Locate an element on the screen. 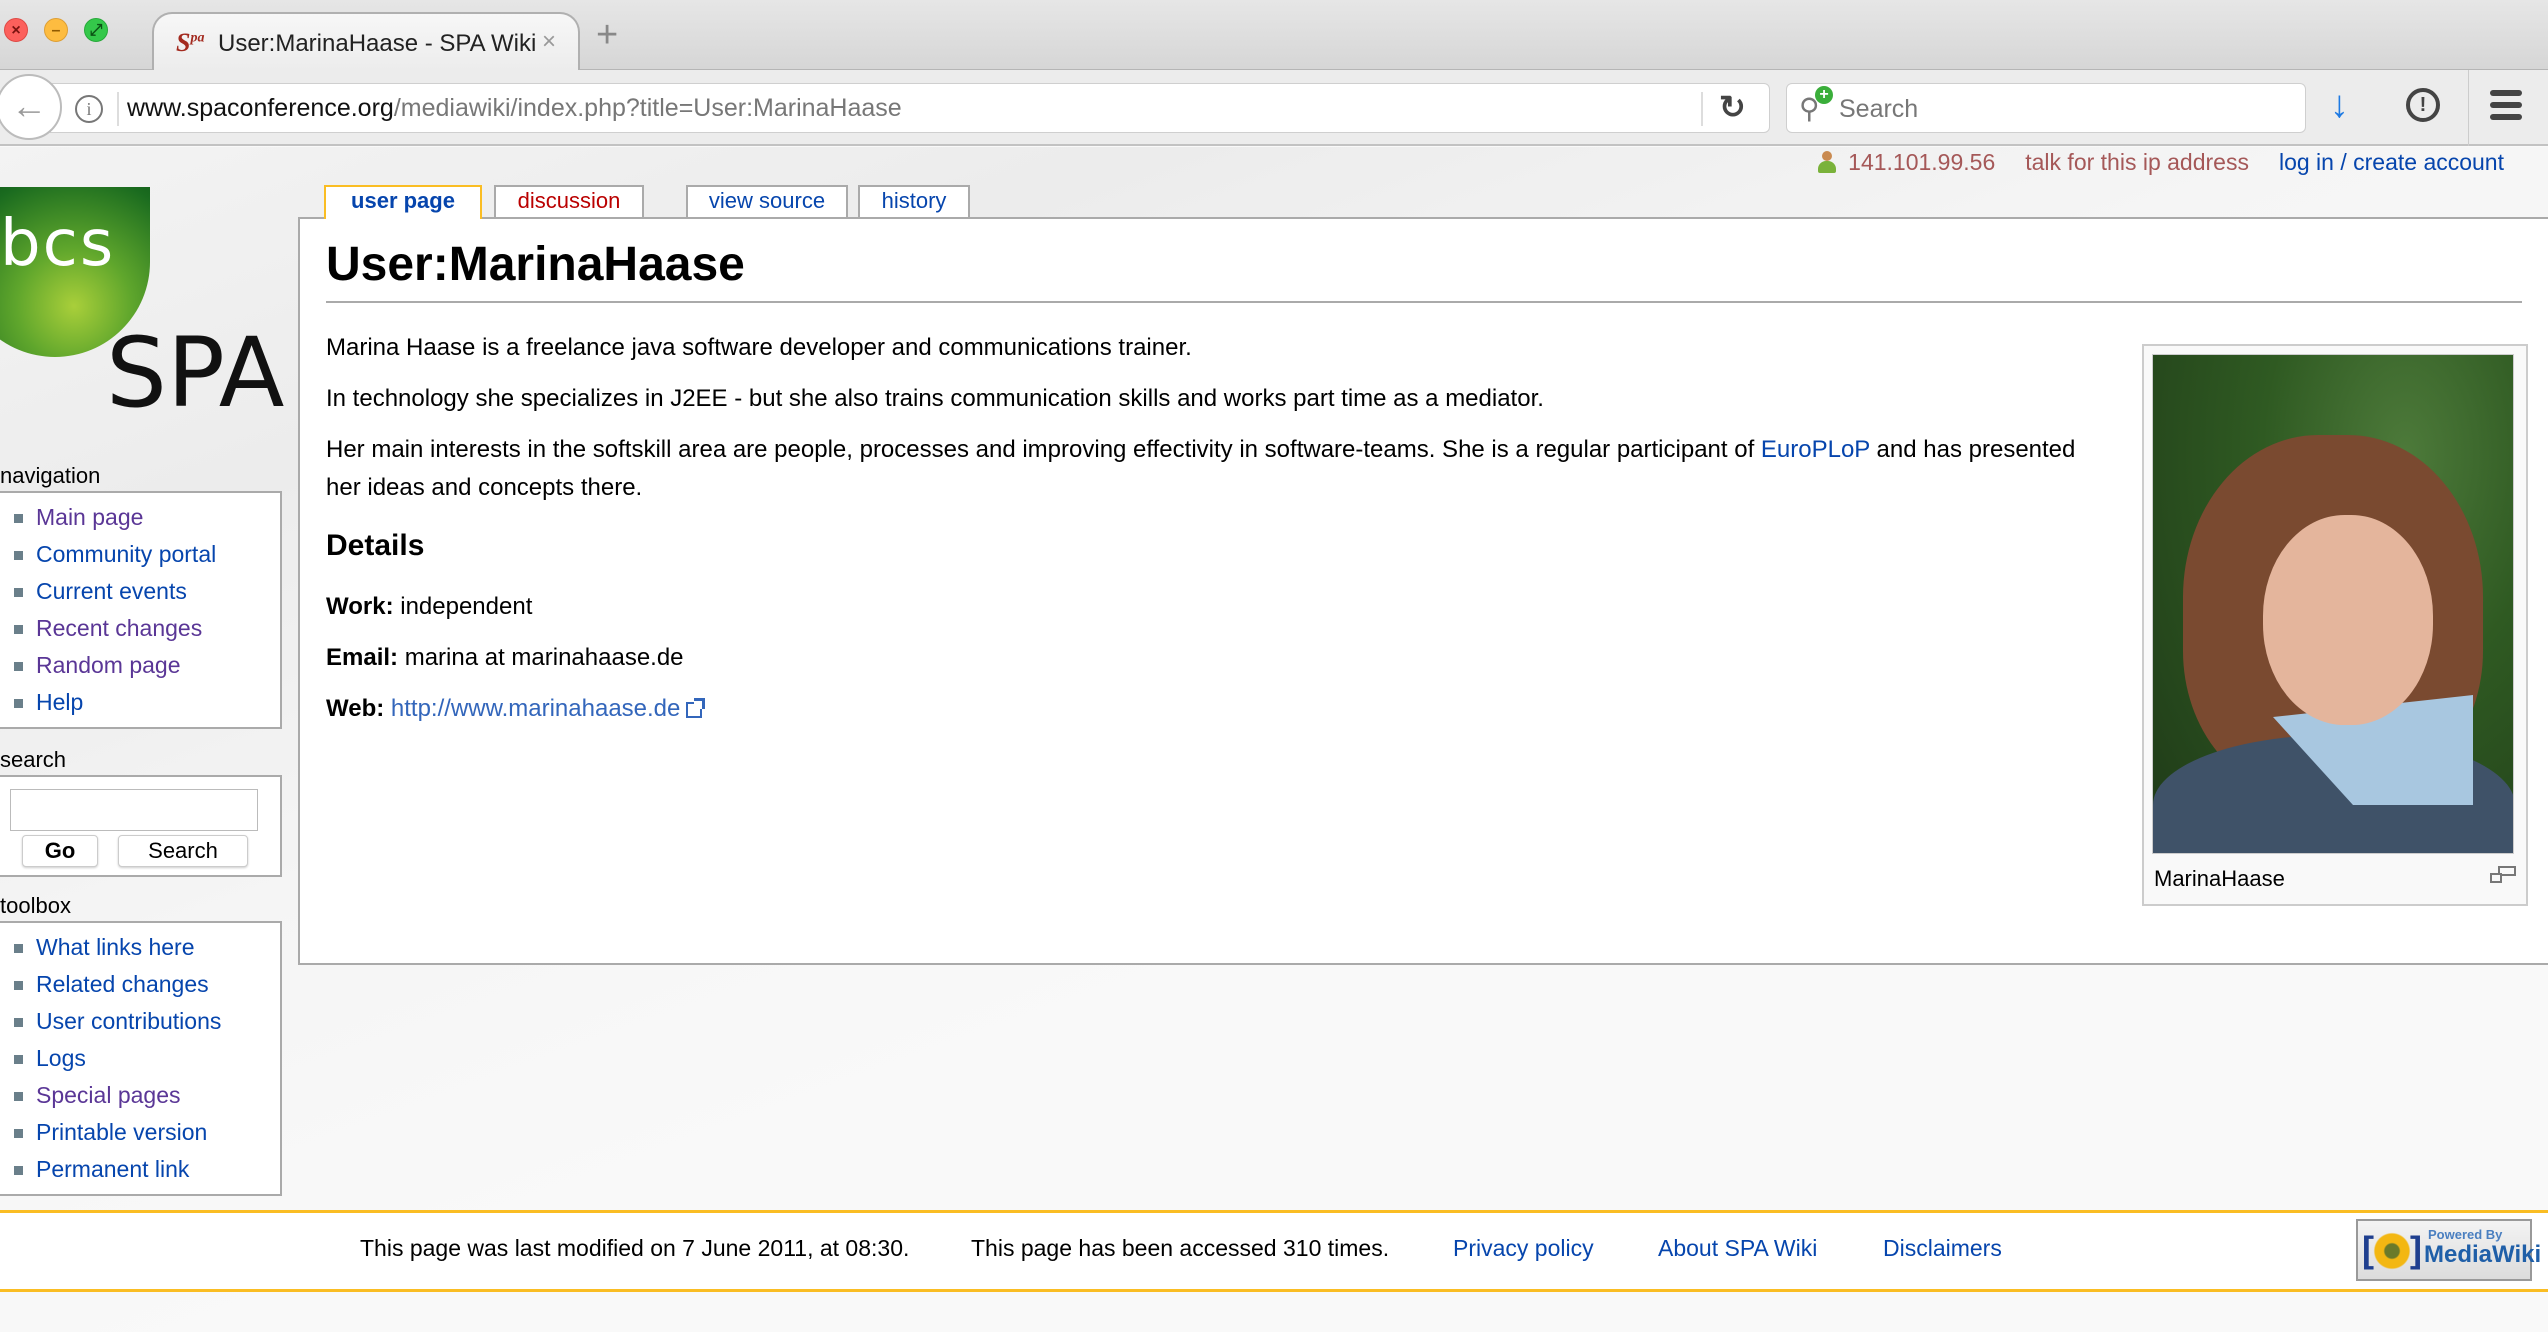  sidebar-toolbox-item: Logs is located at coordinates (147, 1058).